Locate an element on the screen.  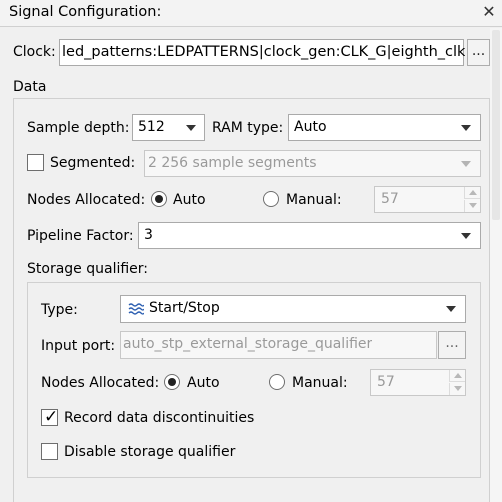
pipeline-factor-value: 3 is located at coordinates (148, 235).